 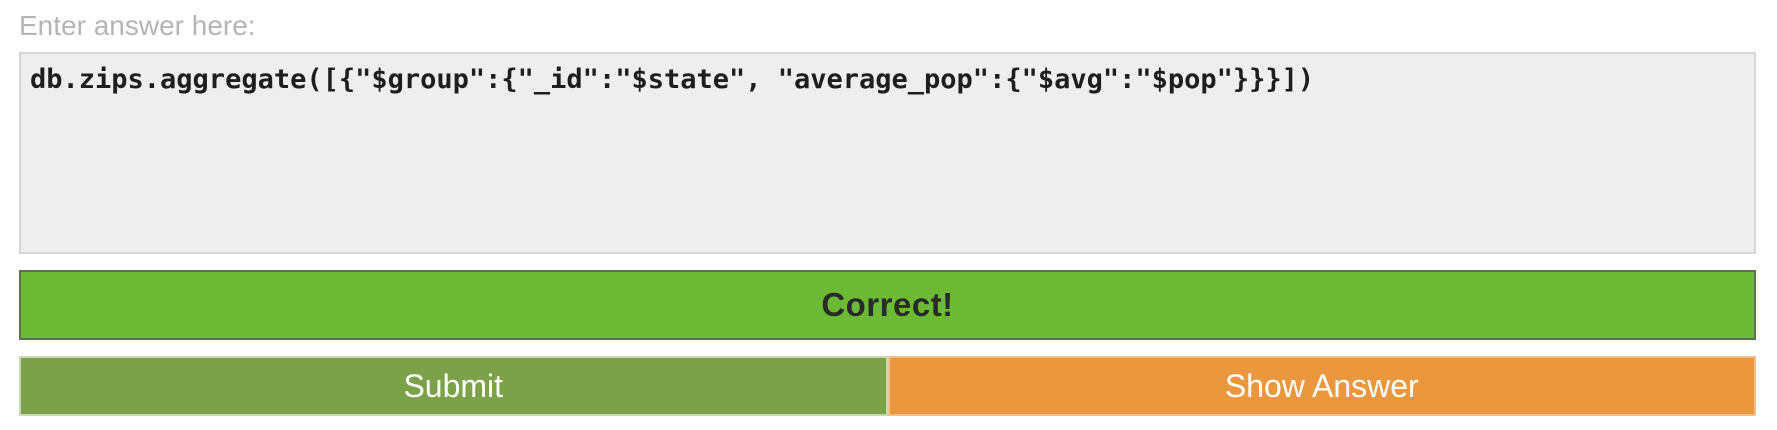 I want to click on submit-button-label: Submit, so click(x=453, y=385).